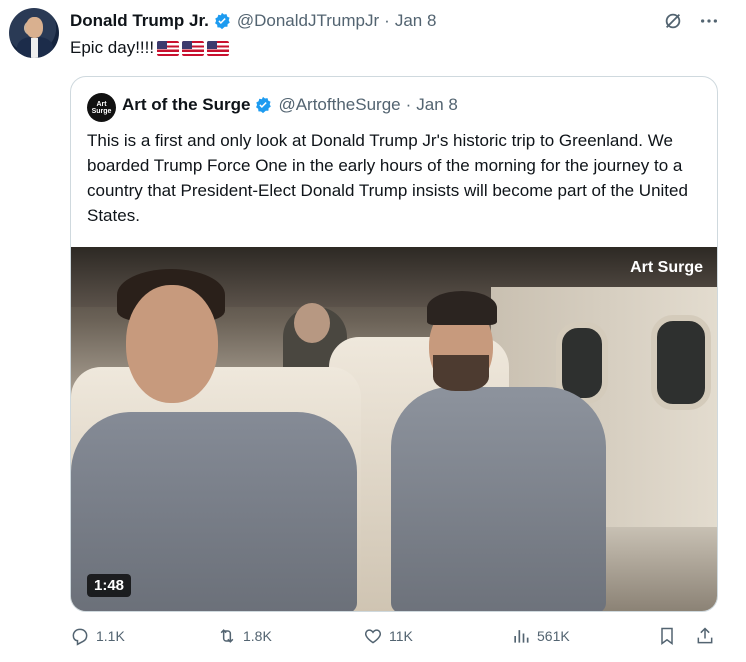 Image resolution: width=746 pixels, height=662 pixels. What do you see at coordinates (691, 21) in the screenshot?
I see `tweet-top-icons` at bounding box center [691, 21].